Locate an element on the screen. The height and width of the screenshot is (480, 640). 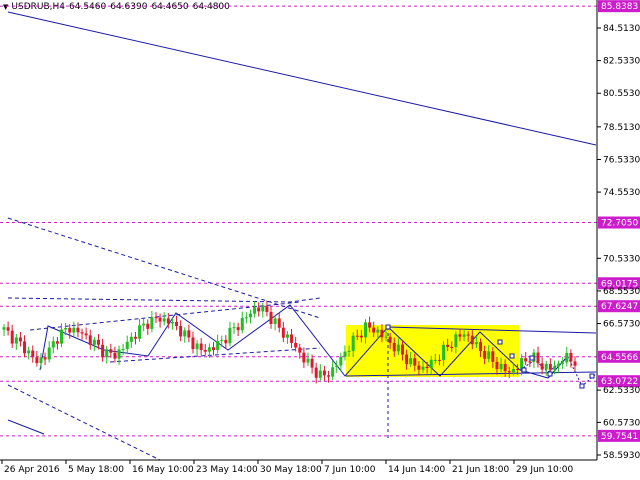
bottom-left-trendline is located at coordinates (26, 427).